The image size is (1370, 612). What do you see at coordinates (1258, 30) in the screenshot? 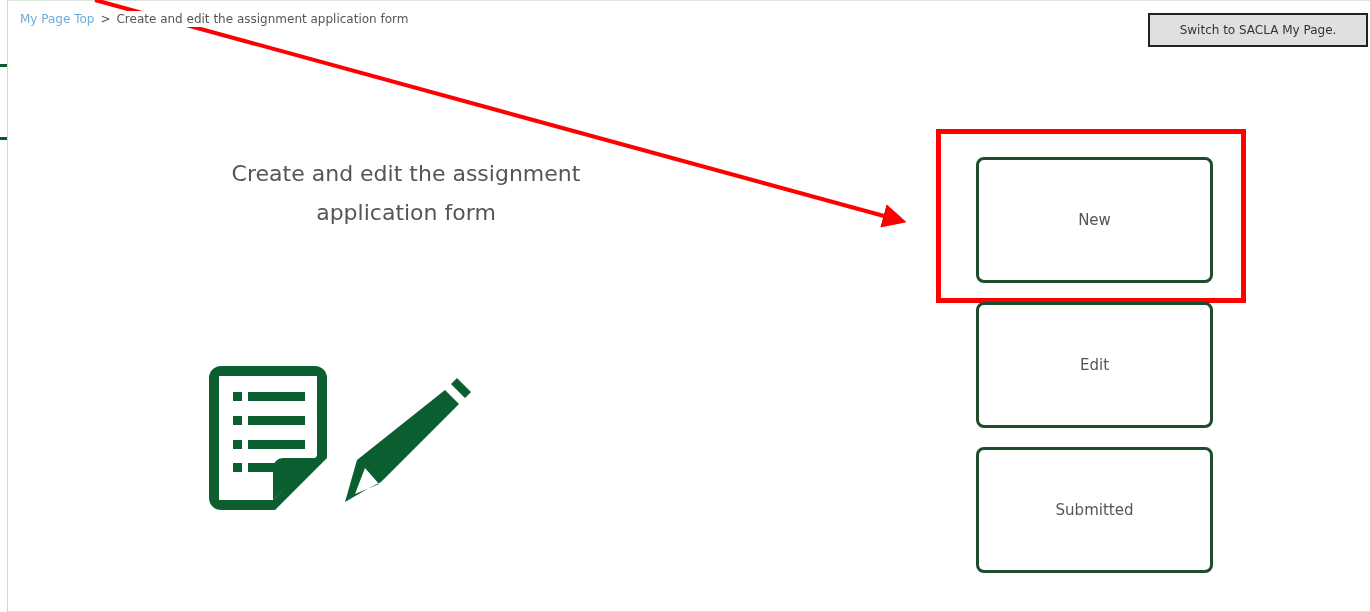
I see `switch-button: Switch to SACLA My Page.` at bounding box center [1258, 30].